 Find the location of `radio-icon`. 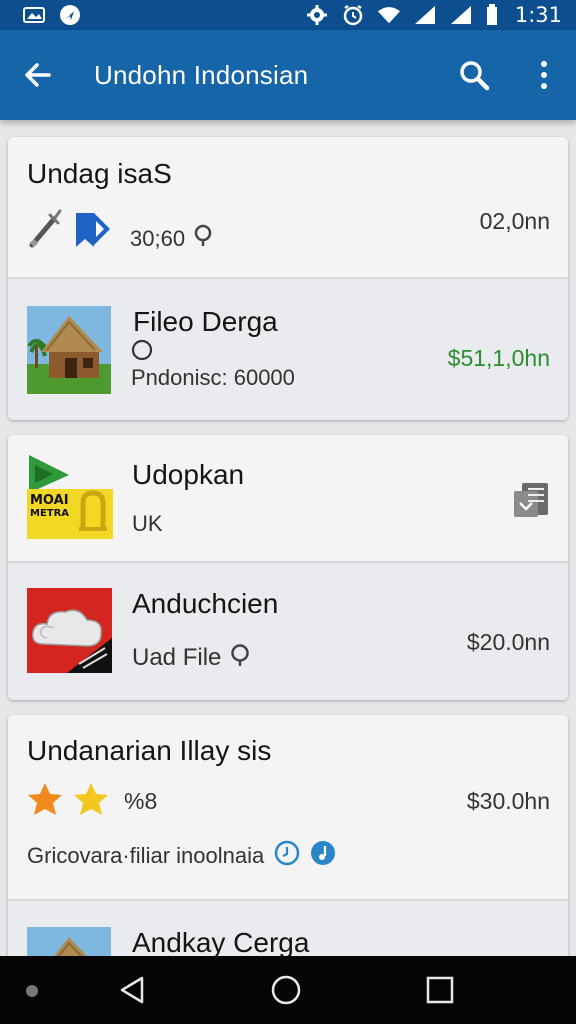

radio-icon is located at coordinates (142, 352).